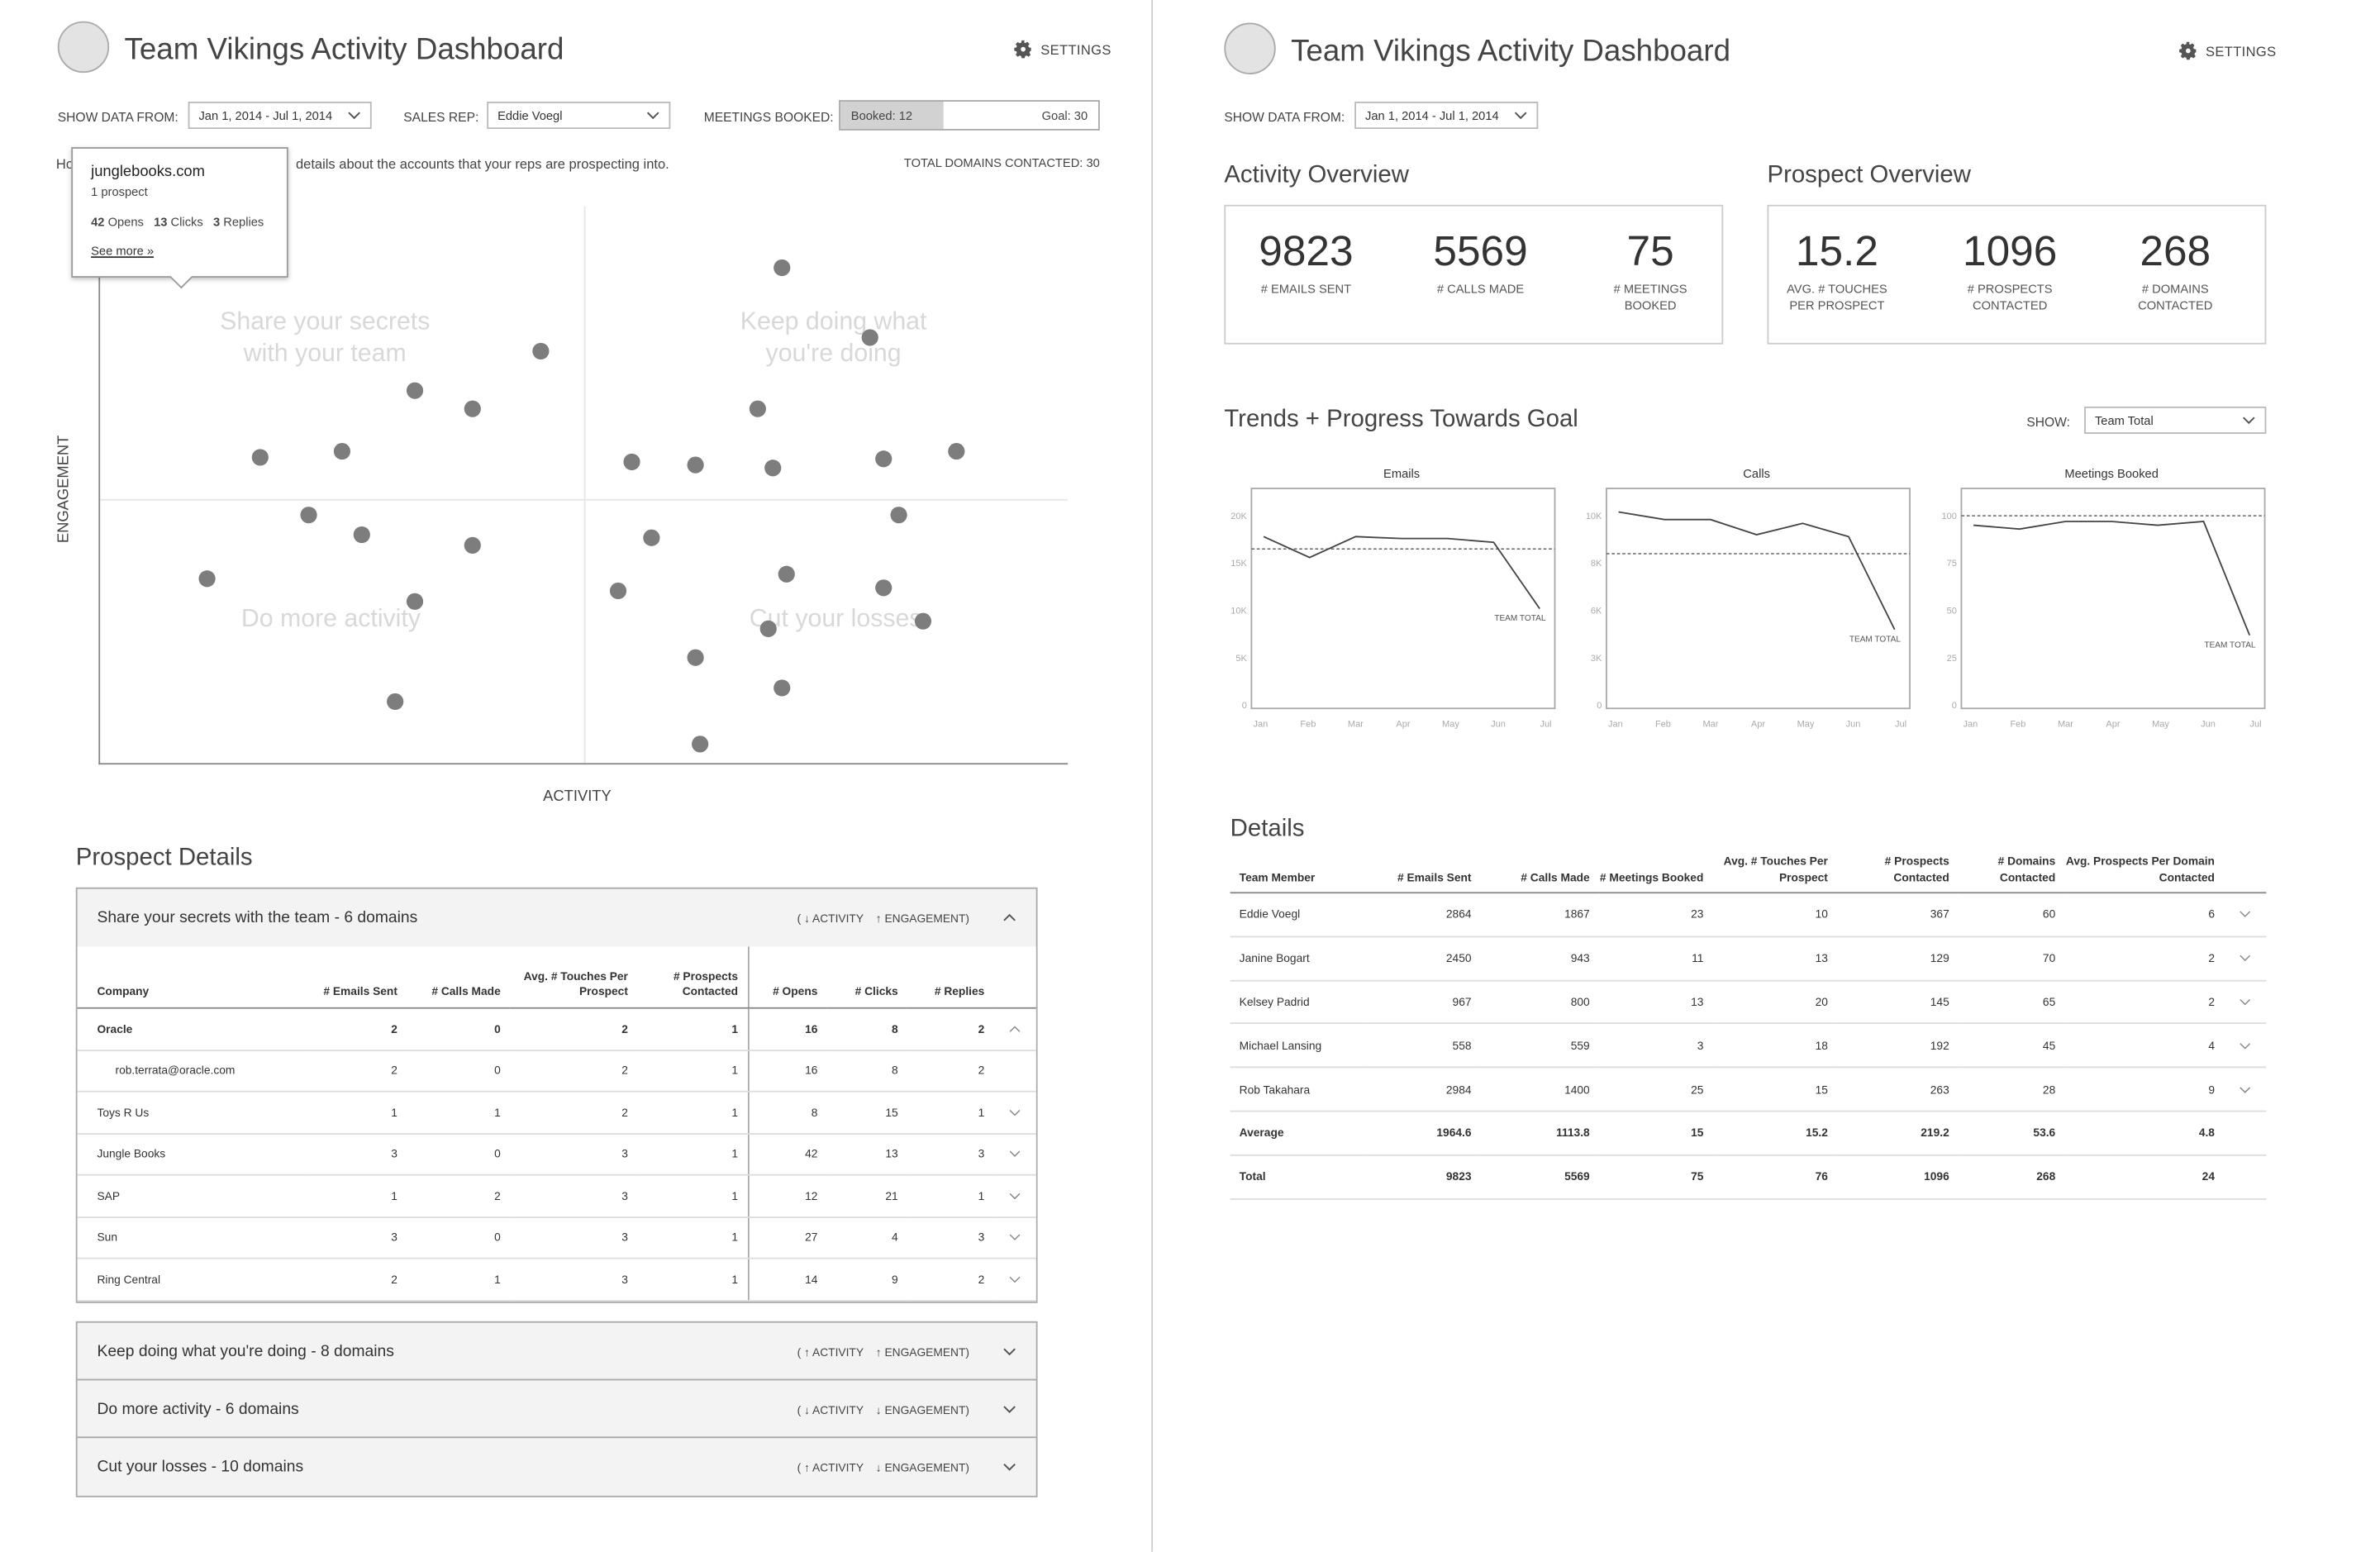  What do you see at coordinates (191, 978) in the screenshot?
I see `col-header: Company` at bounding box center [191, 978].